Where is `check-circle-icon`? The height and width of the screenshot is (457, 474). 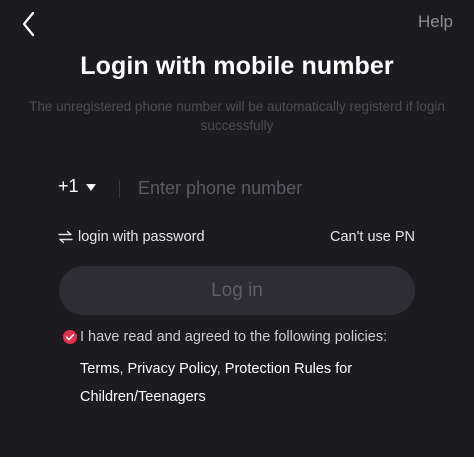
check-circle-icon is located at coordinates (70, 337).